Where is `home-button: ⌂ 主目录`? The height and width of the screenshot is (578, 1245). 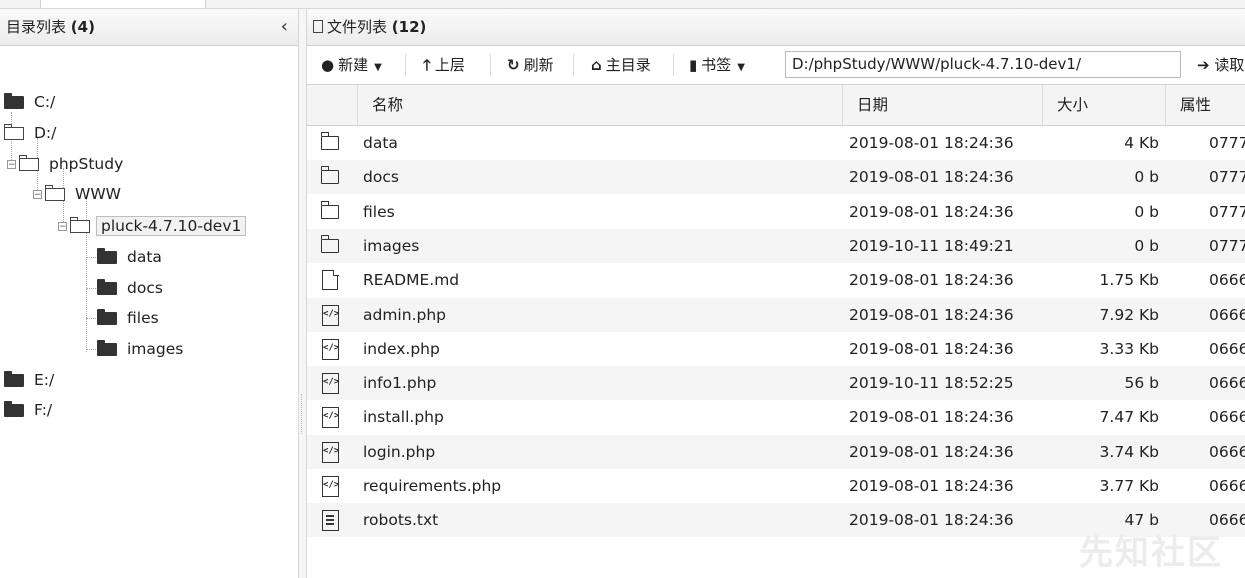 home-button: ⌂ 主目录 is located at coordinates (621, 65).